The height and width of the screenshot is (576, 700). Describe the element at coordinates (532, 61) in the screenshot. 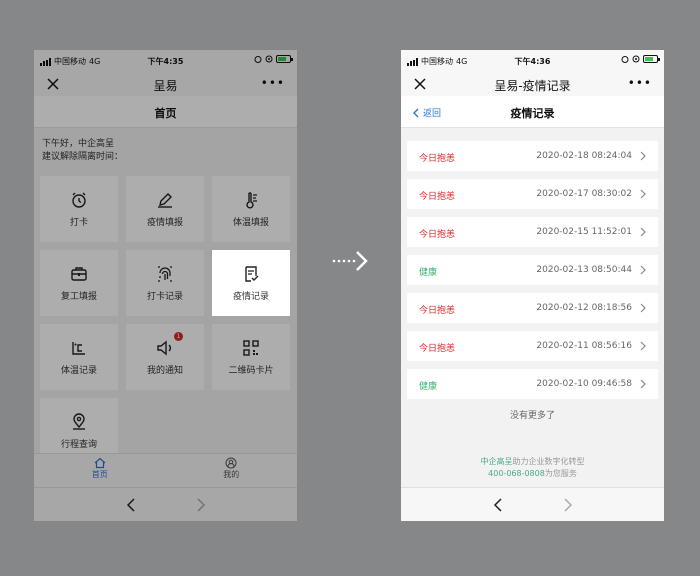

I see `status-bar: 中国移动 4G 下午4:36` at that location.